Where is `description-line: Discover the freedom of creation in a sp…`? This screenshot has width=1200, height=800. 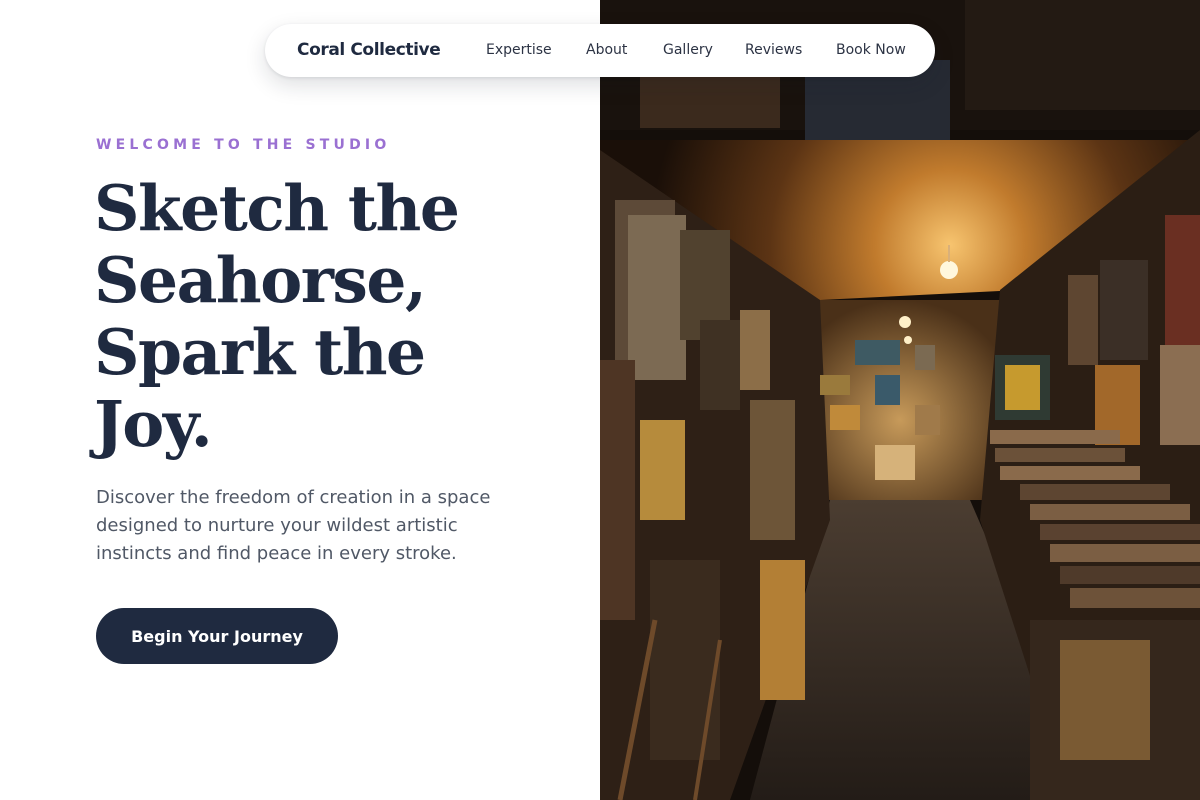 description-line: Discover the freedom of creation in a sp… is located at coordinates (293, 497).